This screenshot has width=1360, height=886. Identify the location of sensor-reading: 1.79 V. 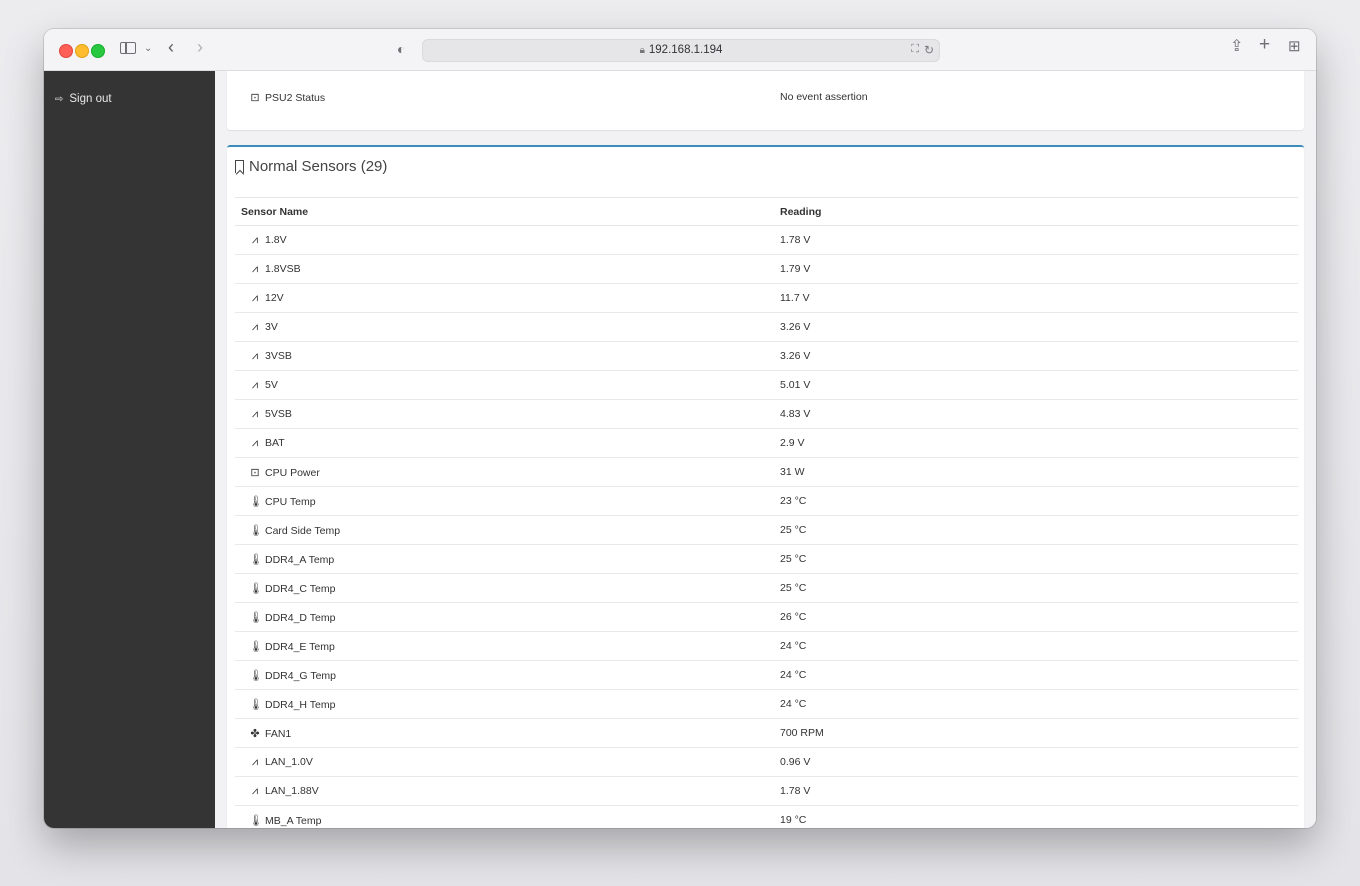
(1036, 269).